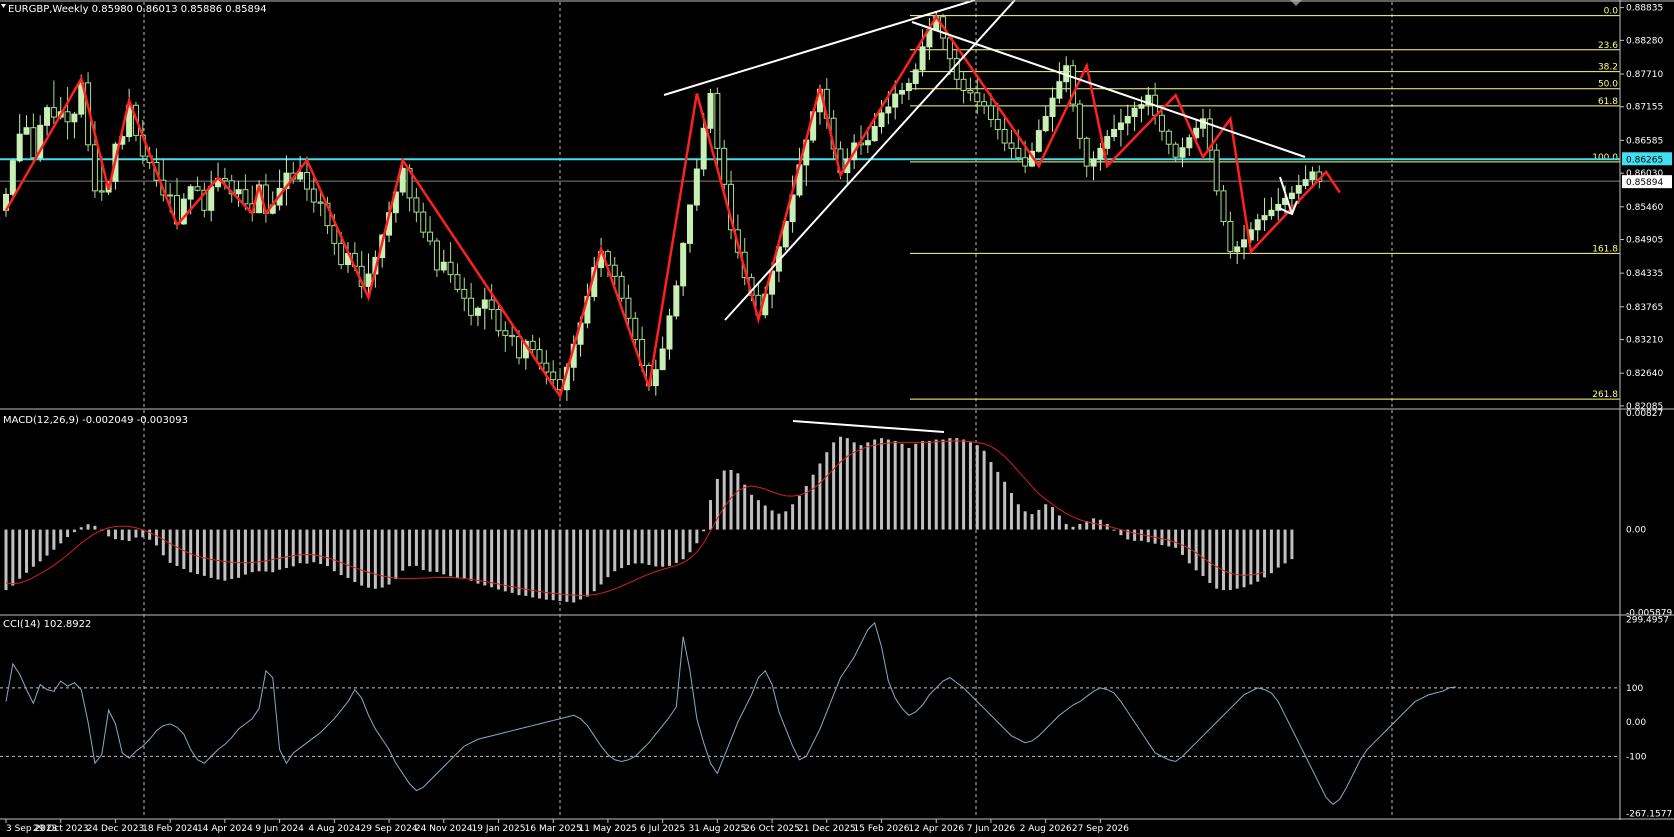  What do you see at coordinates (1644, 108) in the screenshot?
I see `price-tick-label: 0.87155` at bounding box center [1644, 108].